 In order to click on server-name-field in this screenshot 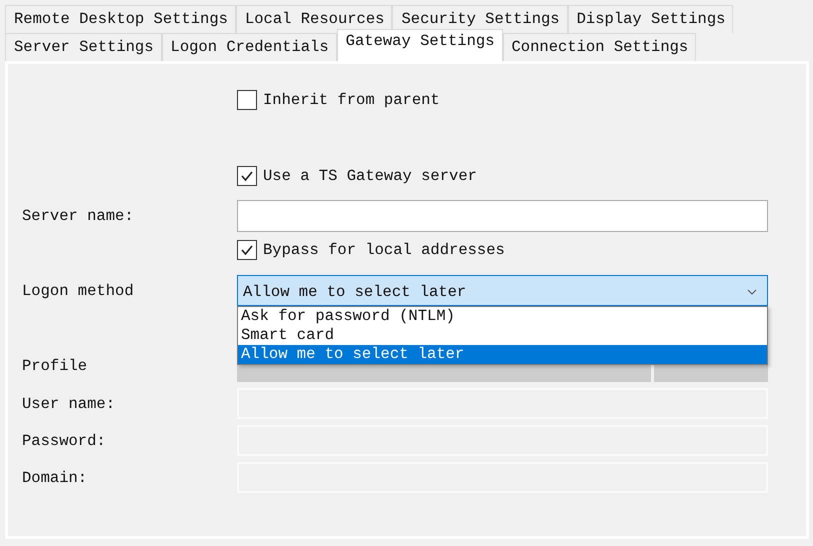, I will do `click(502, 216)`.